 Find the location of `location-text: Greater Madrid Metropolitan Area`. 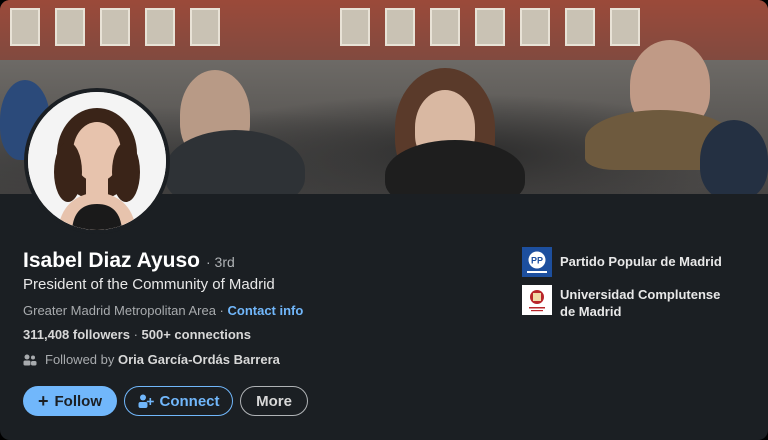

location-text: Greater Madrid Metropolitan Area is located at coordinates (119, 310).